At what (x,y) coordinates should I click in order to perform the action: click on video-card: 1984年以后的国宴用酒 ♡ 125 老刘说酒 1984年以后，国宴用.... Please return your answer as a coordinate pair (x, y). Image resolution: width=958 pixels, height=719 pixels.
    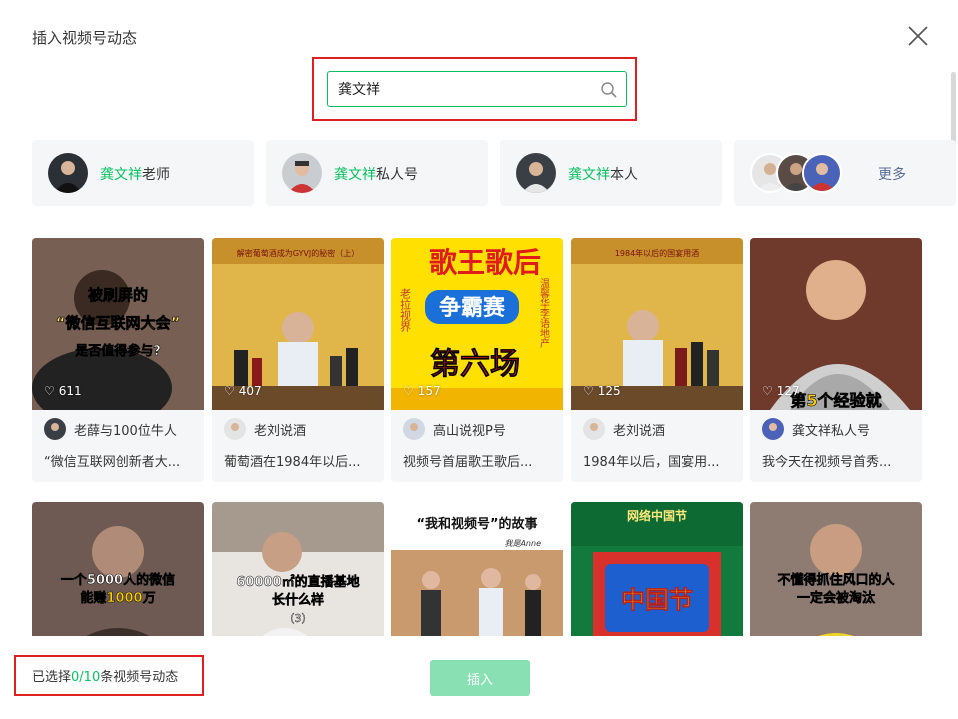
    Looking at the image, I should click on (657, 360).